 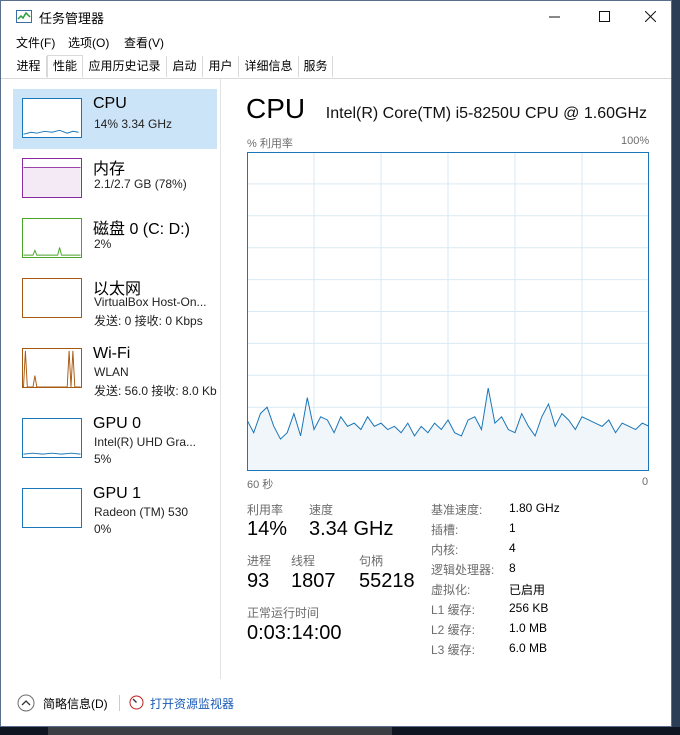 I want to click on resource-item-cpu: CPU 14% 3.34 GHz, so click(x=115, y=119).